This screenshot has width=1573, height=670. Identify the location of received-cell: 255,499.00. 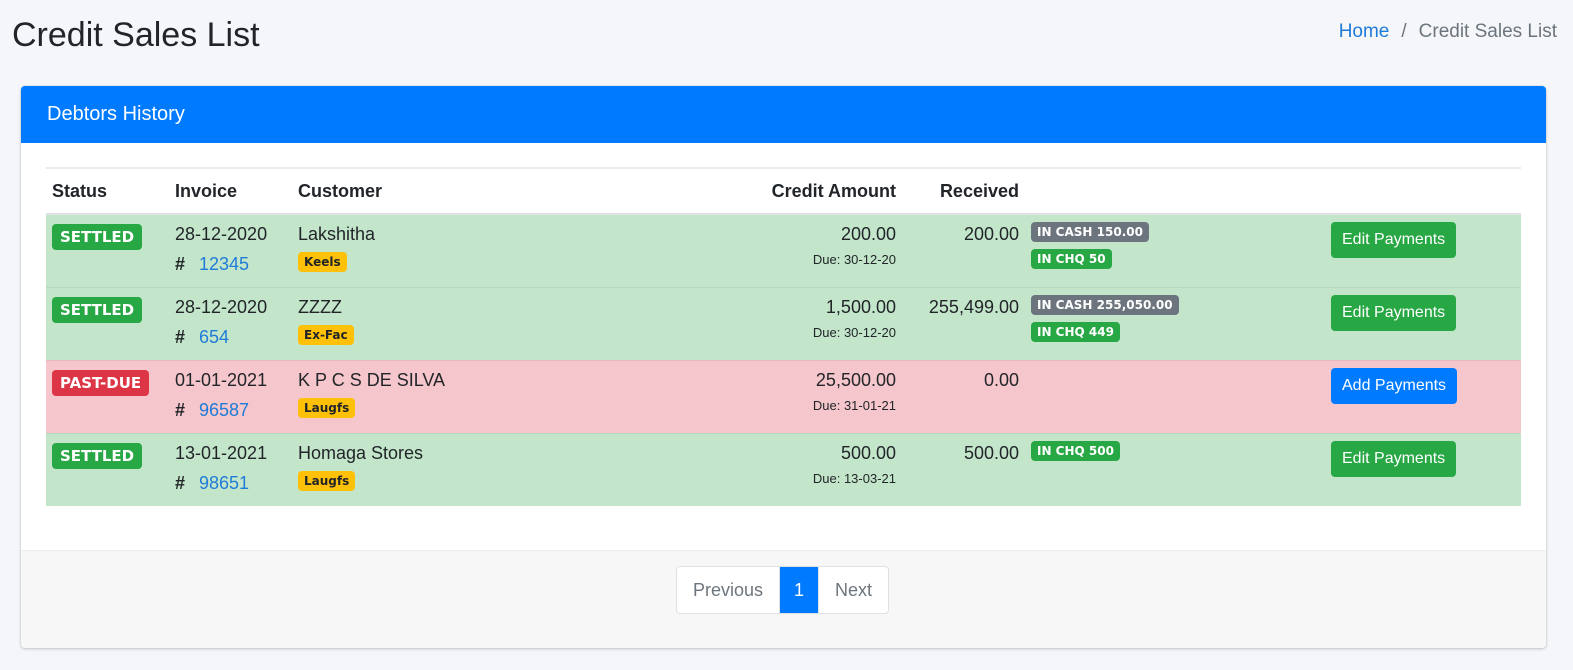
(963, 323).